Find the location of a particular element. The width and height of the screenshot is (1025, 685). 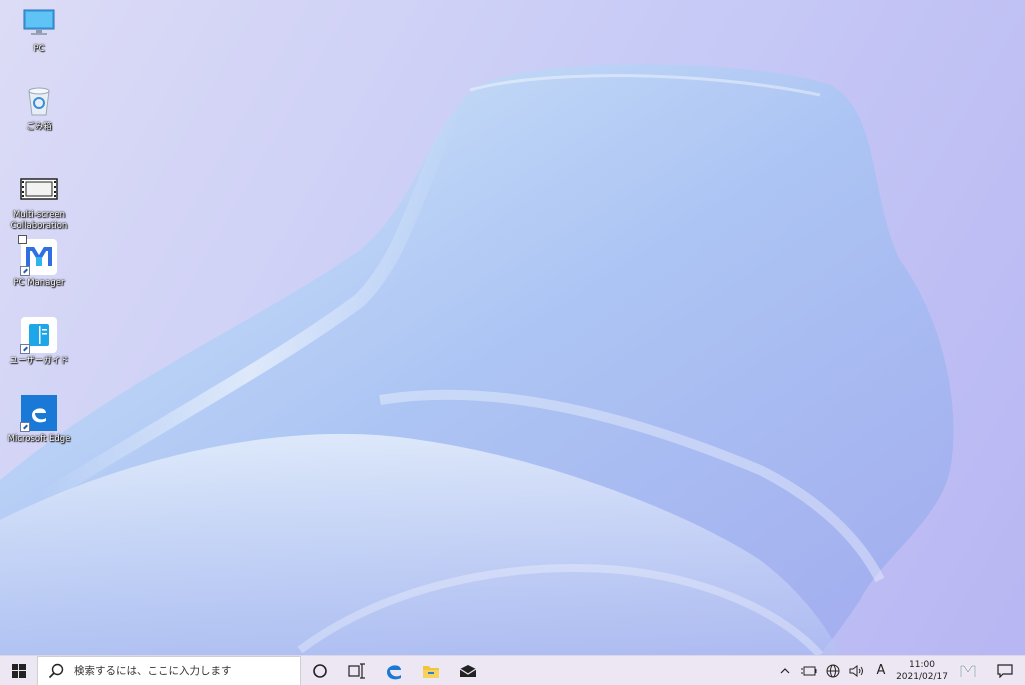

desktop-icon-label: Multi-screen Collaboration is located at coordinates (39, 220).